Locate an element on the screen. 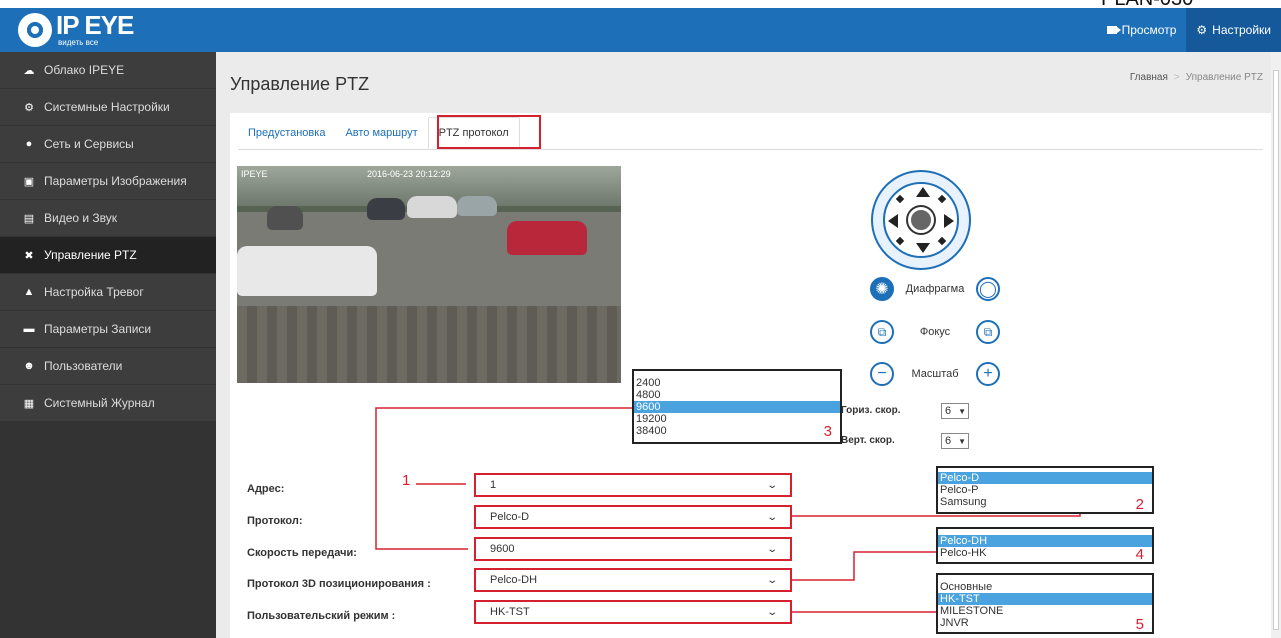 The height and width of the screenshot is (638, 1281). protocol3d-option: Pelco-HK is located at coordinates (1045, 553).